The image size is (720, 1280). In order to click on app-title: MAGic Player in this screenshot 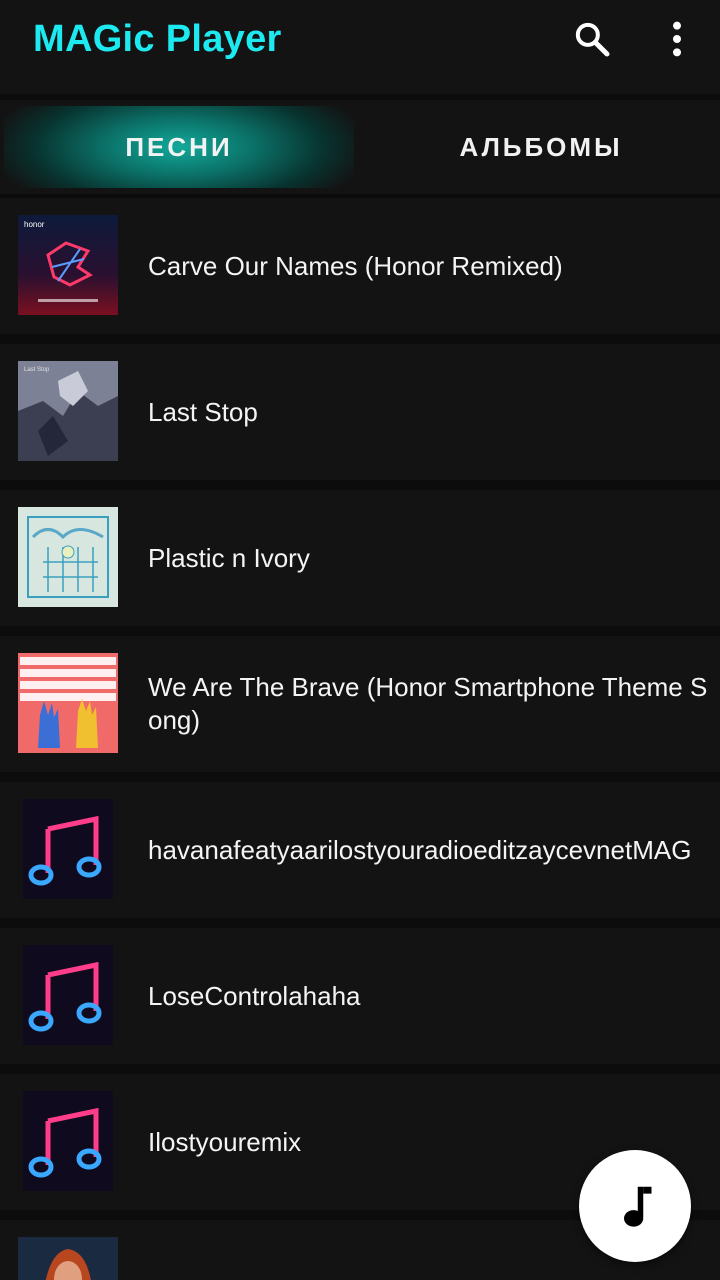, I will do `click(157, 39)`.